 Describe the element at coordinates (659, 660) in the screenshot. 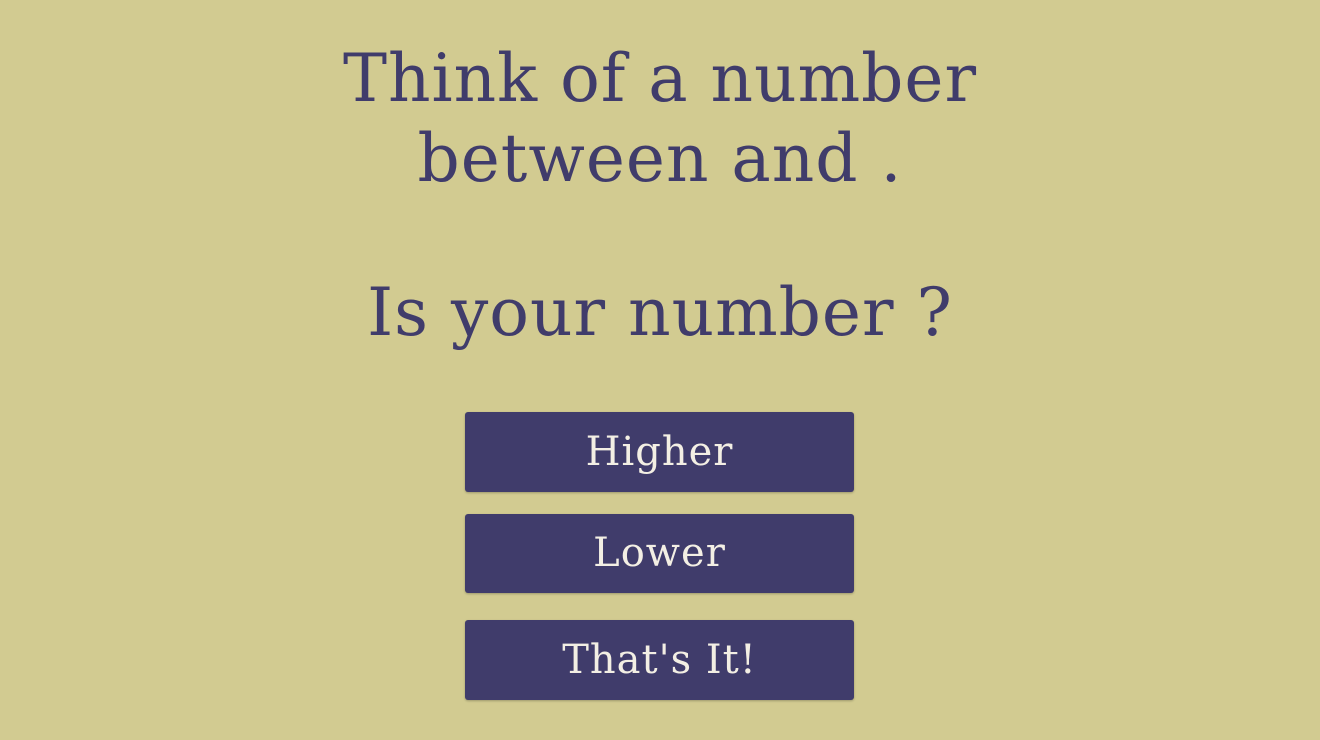

I see `thats-it-button: That's It!` at that location.